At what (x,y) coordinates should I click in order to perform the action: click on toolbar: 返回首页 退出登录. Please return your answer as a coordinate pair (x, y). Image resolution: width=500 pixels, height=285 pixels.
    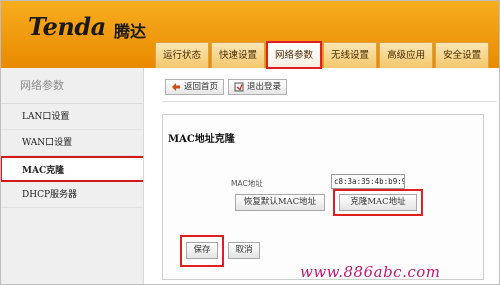
    Looking at the image, I should click on (226, 87).